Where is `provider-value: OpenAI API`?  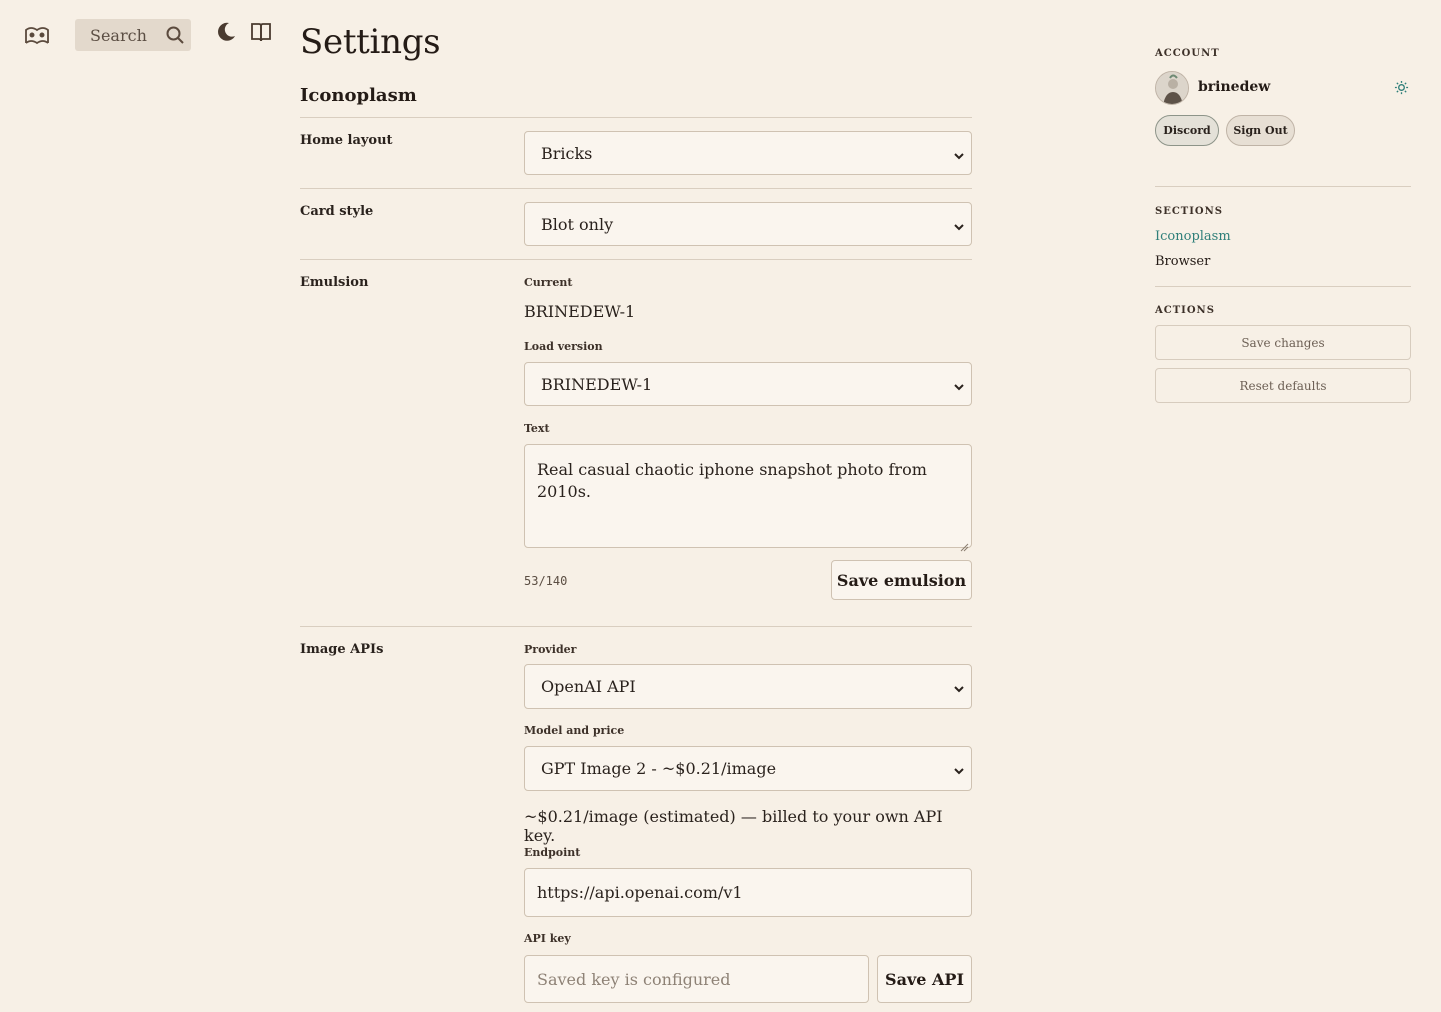
provider-value: OpenAI API is located at coordinates (588, 686).